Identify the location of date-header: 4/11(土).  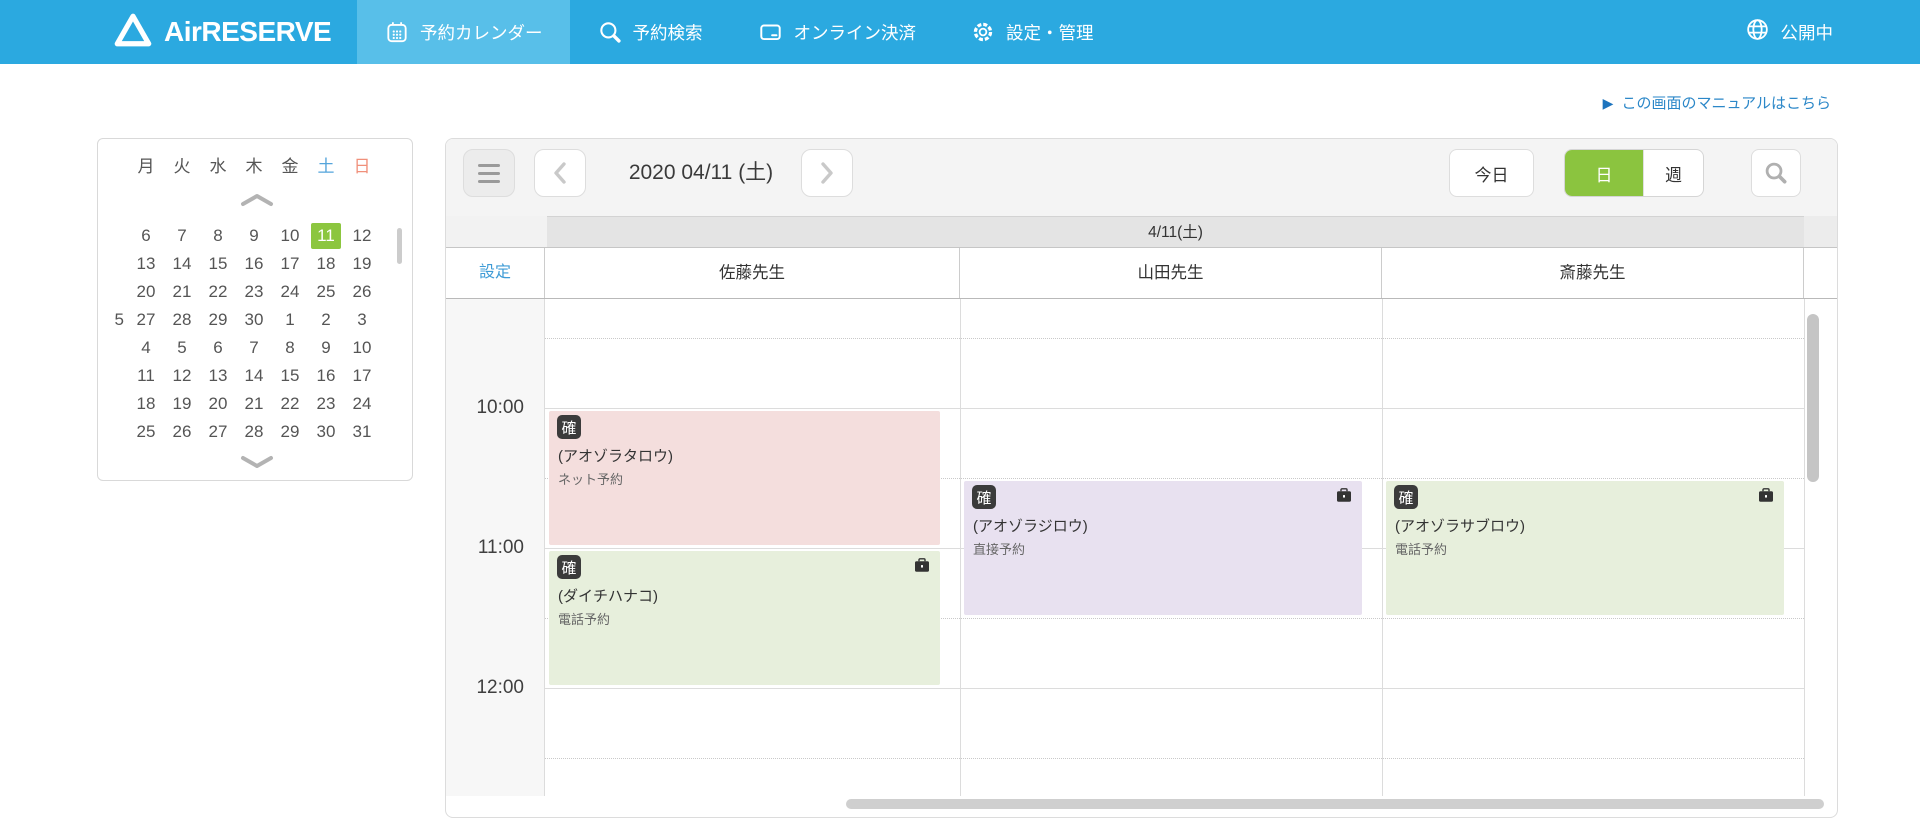
(1175, 232).